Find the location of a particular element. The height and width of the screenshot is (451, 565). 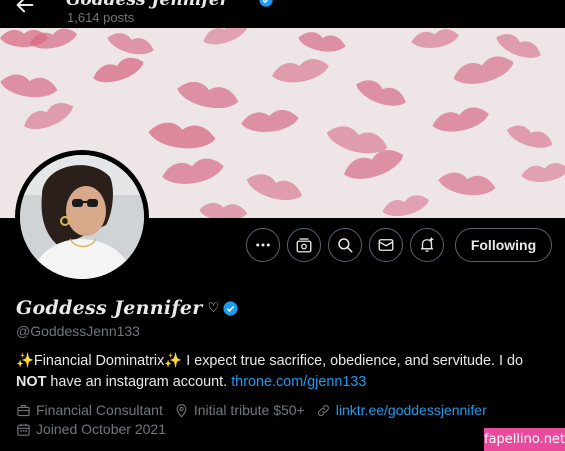

subscribe-icon is located at coordinates (304, 245).